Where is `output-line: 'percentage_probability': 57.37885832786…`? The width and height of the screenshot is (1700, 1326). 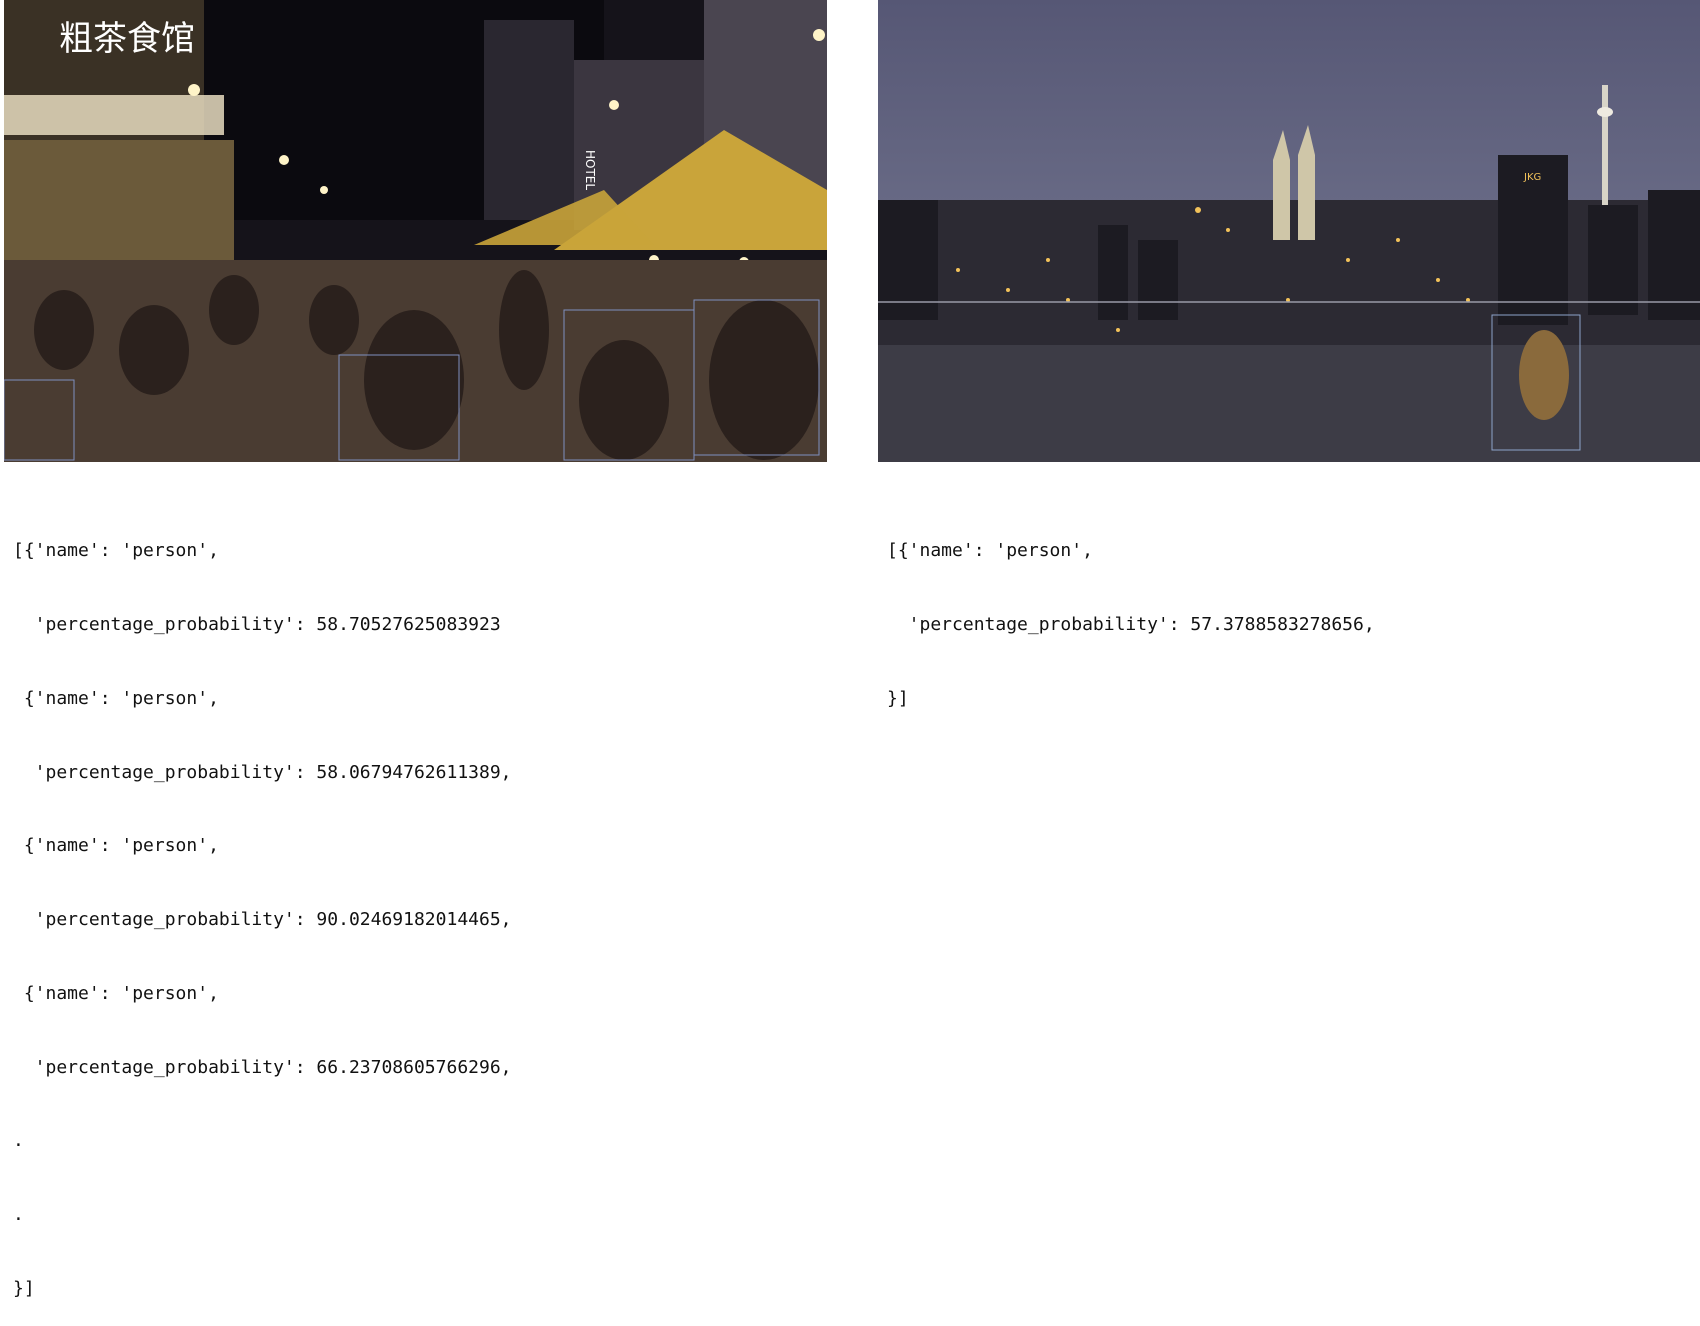
output-line: 'percentage_probability': 57.37885832786… is located at coordinates (1131, 624).